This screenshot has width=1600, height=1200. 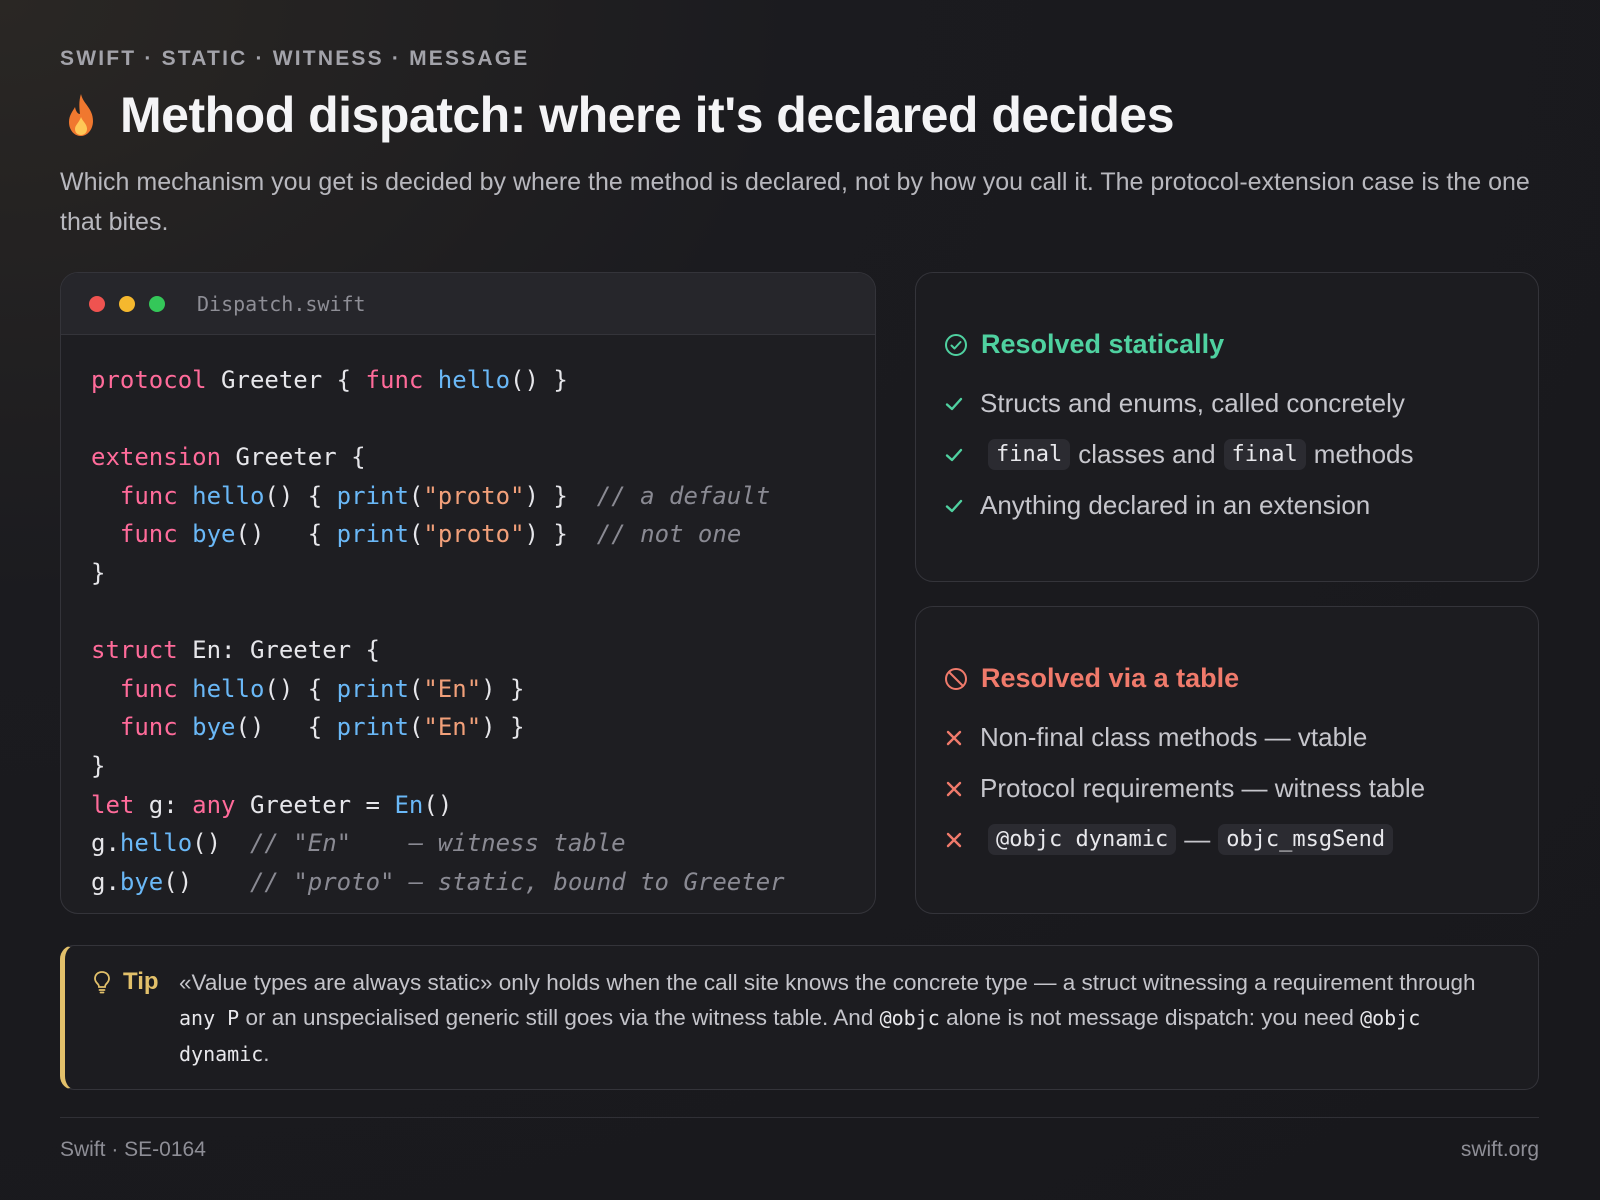 What do you see at coordinates (1175, 505) in the screenshot?
I see `list-item-text: Anything declared in an extension` at bounding box center [1175, 505].